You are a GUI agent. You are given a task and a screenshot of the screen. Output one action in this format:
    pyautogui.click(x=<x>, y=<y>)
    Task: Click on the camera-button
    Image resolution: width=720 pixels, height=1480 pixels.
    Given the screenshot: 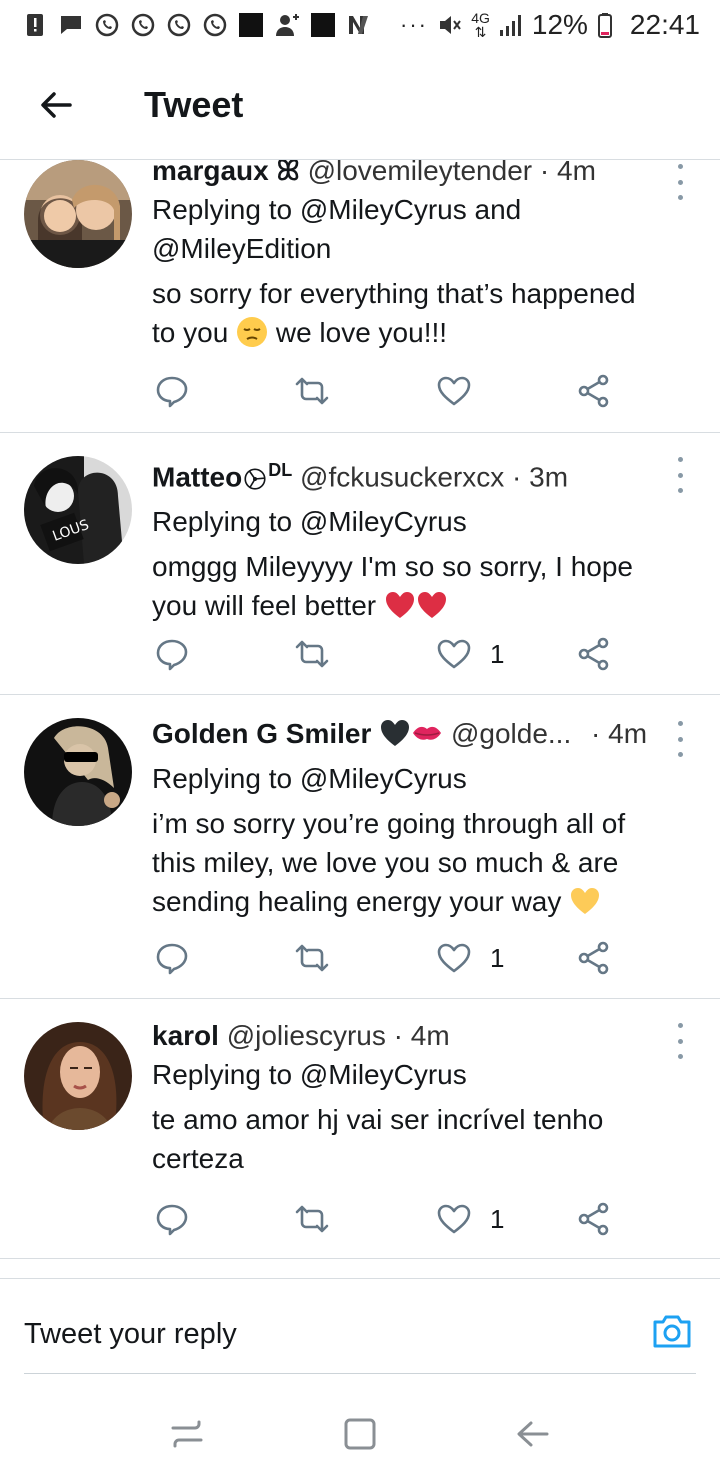 What is the action you would take?
    pyautogui.click(x=672, y=1331)
    